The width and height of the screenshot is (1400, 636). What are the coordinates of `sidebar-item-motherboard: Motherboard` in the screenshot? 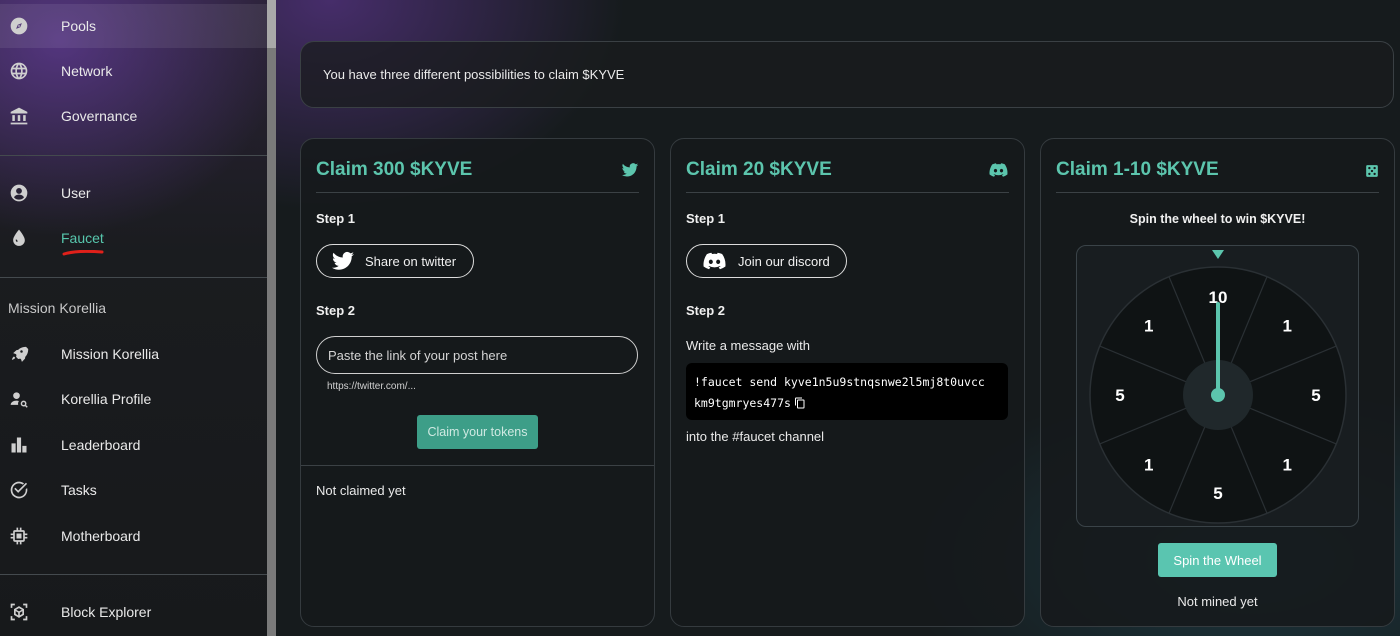 It's located at (133, 536).